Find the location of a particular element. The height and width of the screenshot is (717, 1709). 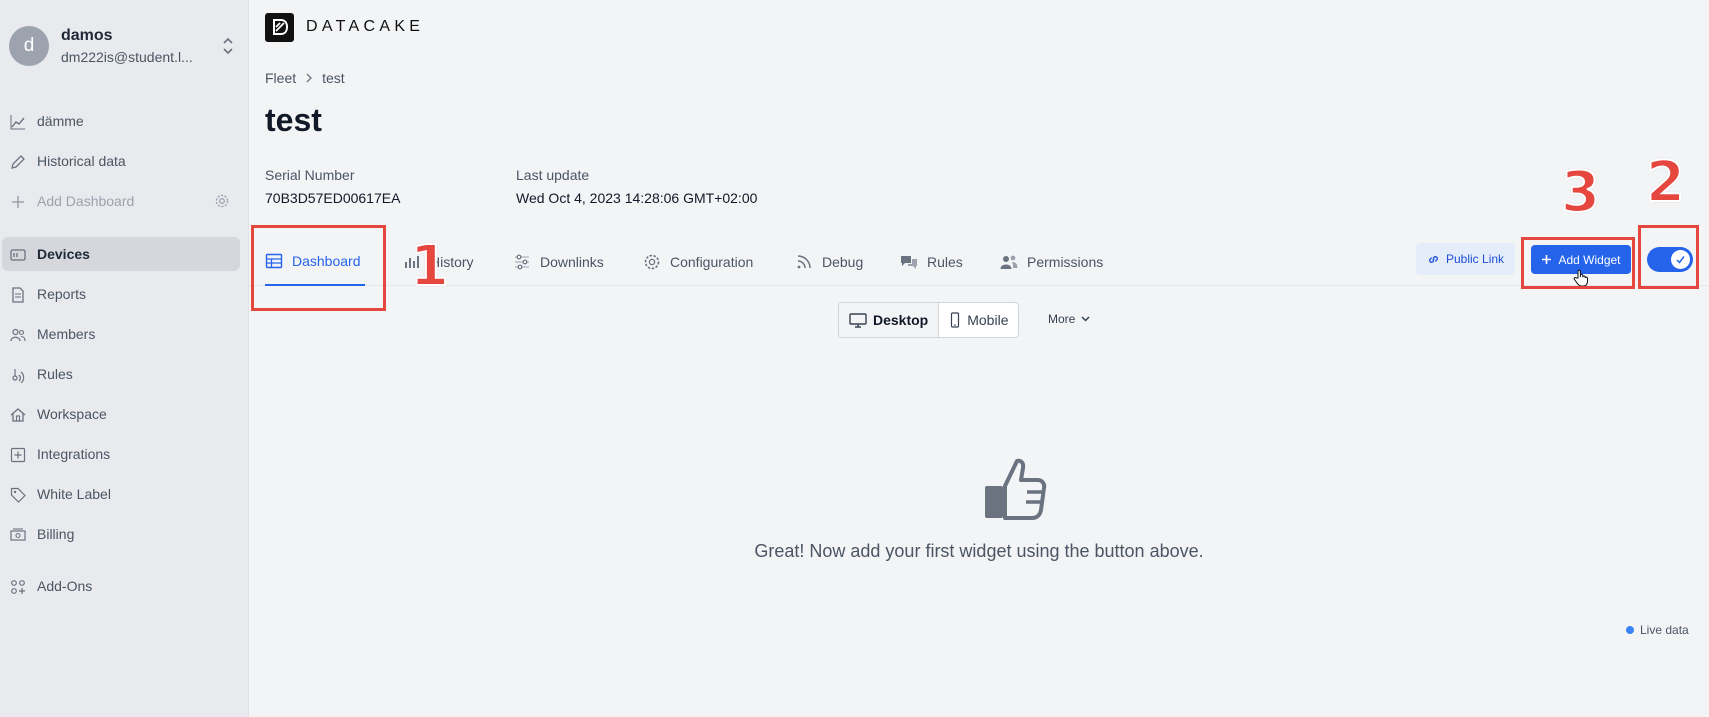

tab-label: Permissions is located at coordinates (1065, 262).